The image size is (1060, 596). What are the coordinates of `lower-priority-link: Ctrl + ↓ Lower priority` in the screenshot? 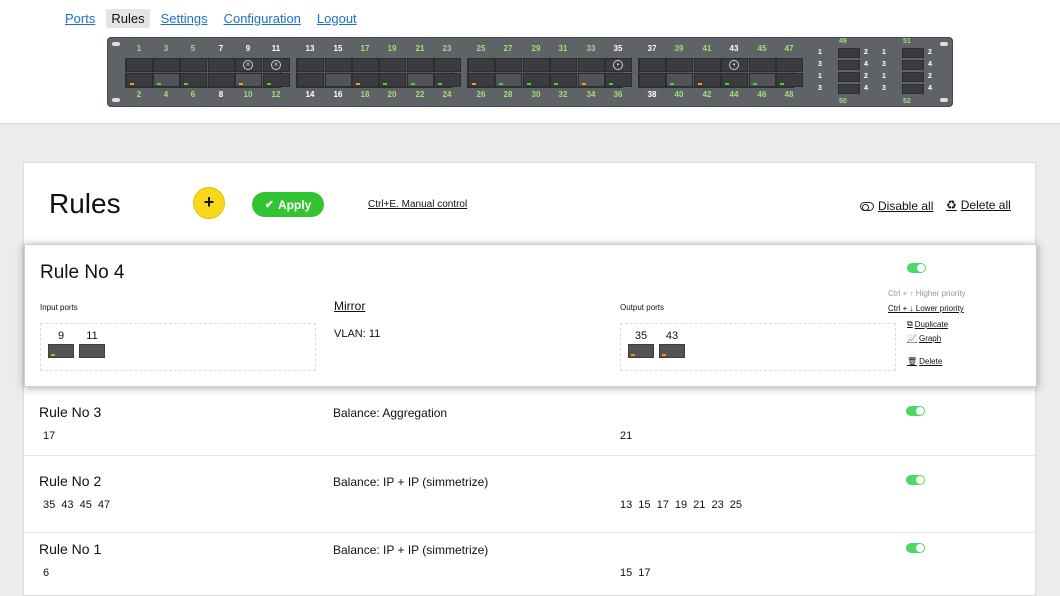 It's located at (926, 308).